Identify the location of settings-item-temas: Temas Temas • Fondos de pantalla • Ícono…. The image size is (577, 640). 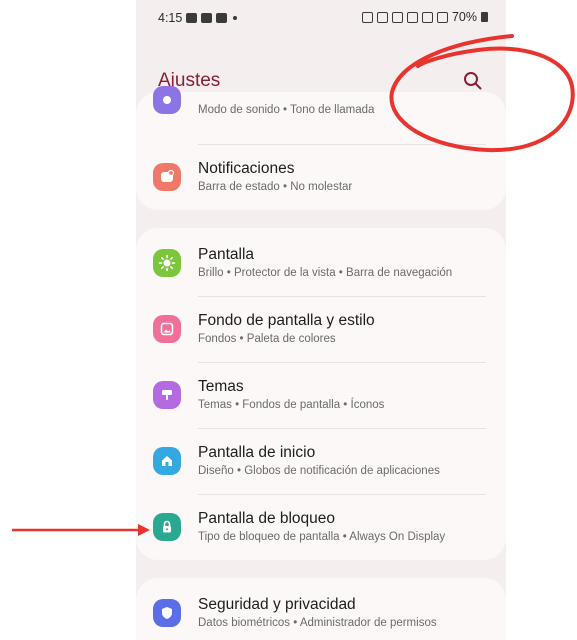
(321, 395).